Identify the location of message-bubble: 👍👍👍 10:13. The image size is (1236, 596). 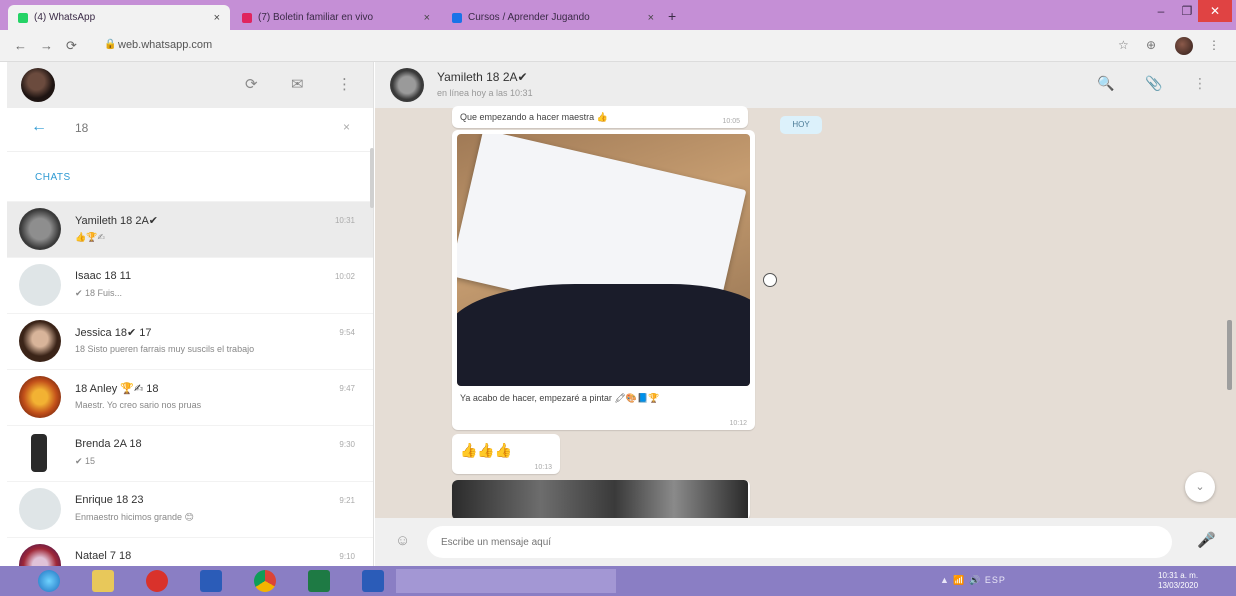
(506, 454).